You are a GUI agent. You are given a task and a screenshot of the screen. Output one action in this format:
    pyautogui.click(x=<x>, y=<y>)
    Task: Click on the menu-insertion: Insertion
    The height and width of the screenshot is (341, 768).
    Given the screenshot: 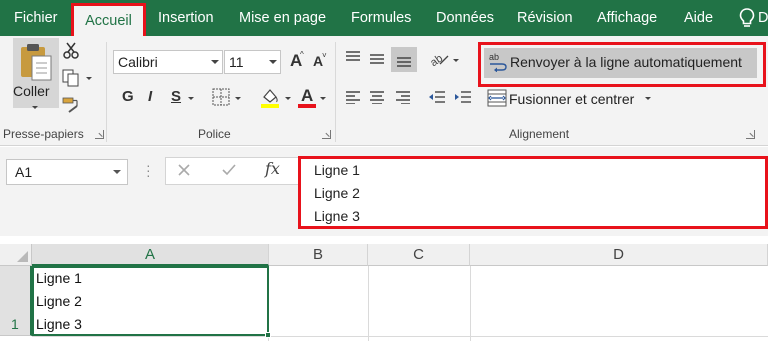 What is the action you would take?
    pyautogui.click(x=186, y=18)
    